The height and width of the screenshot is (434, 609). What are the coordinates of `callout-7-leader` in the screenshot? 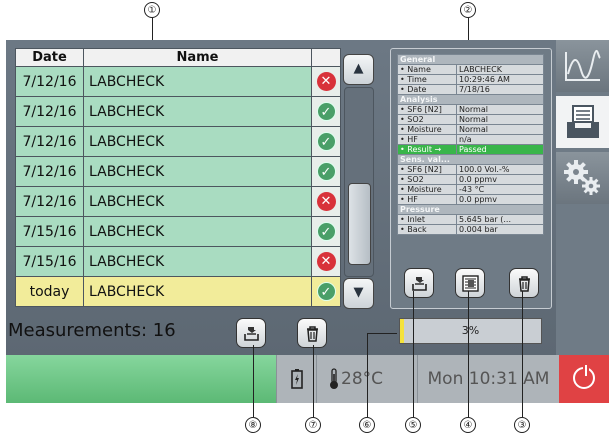 It's located at (313, 381).